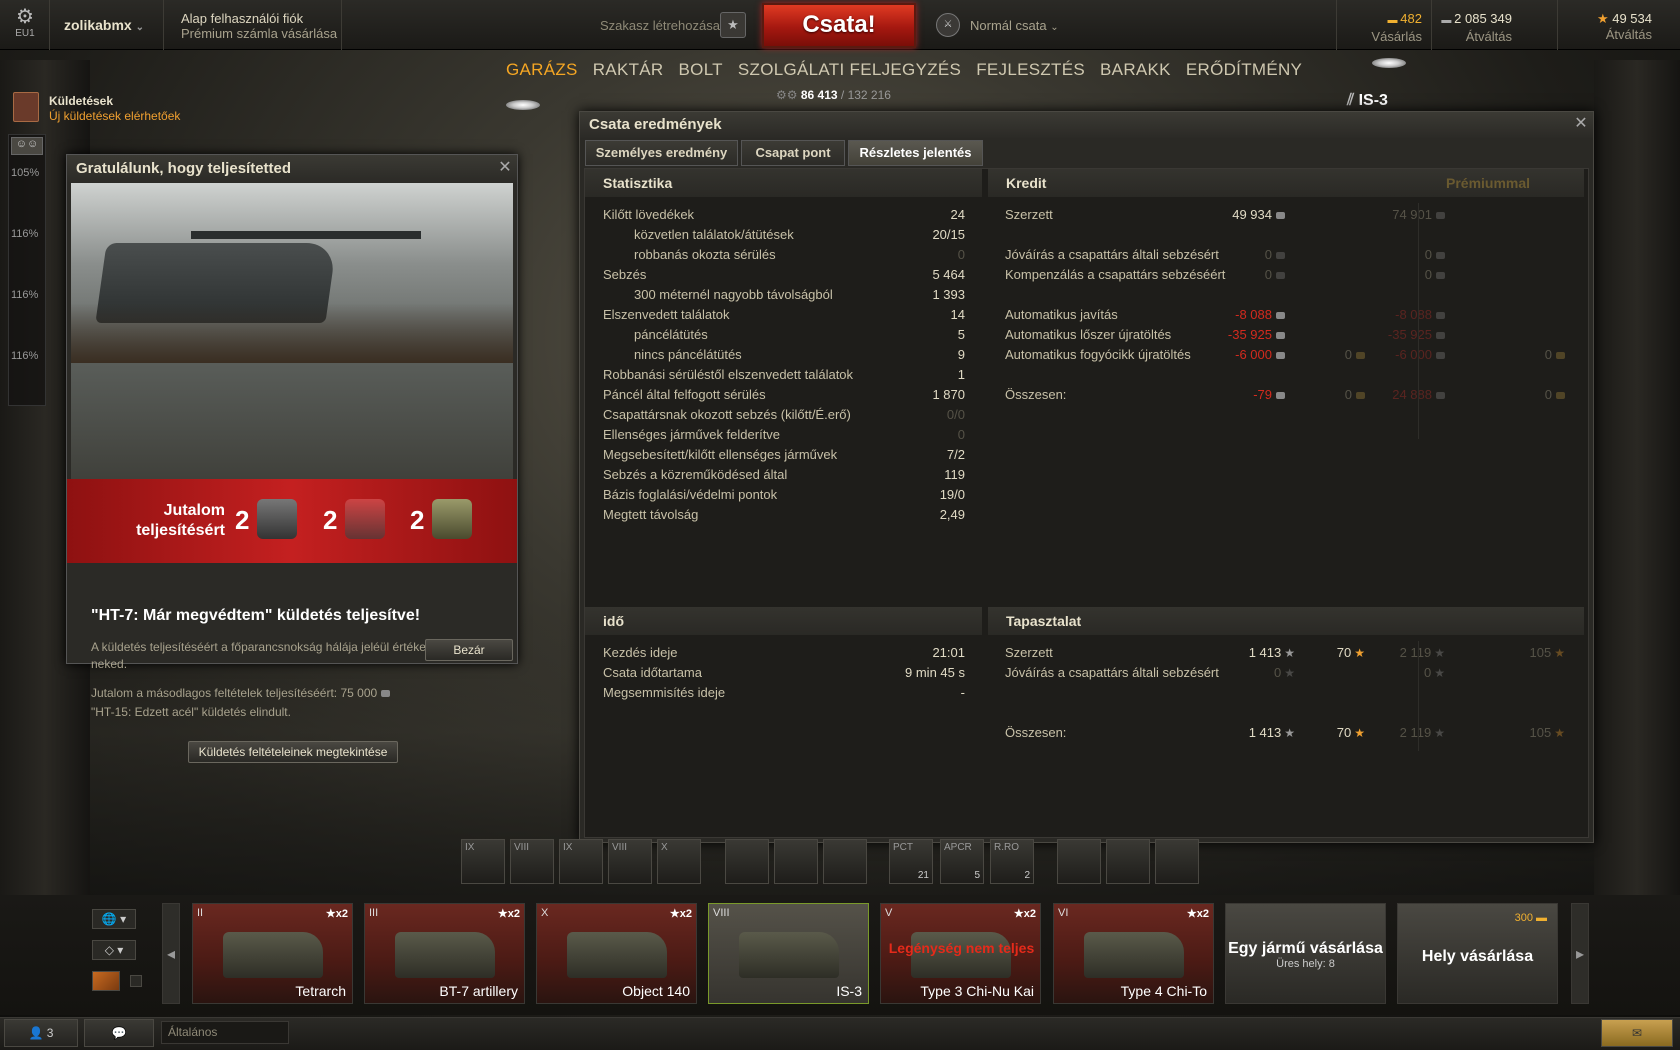 The width and height of the screenshot is (1680, 1050). What do you see at coordinates (1225, 214) in the screenshot?
I see `credit-value: 49 934` at bounding box center [1225, 214].